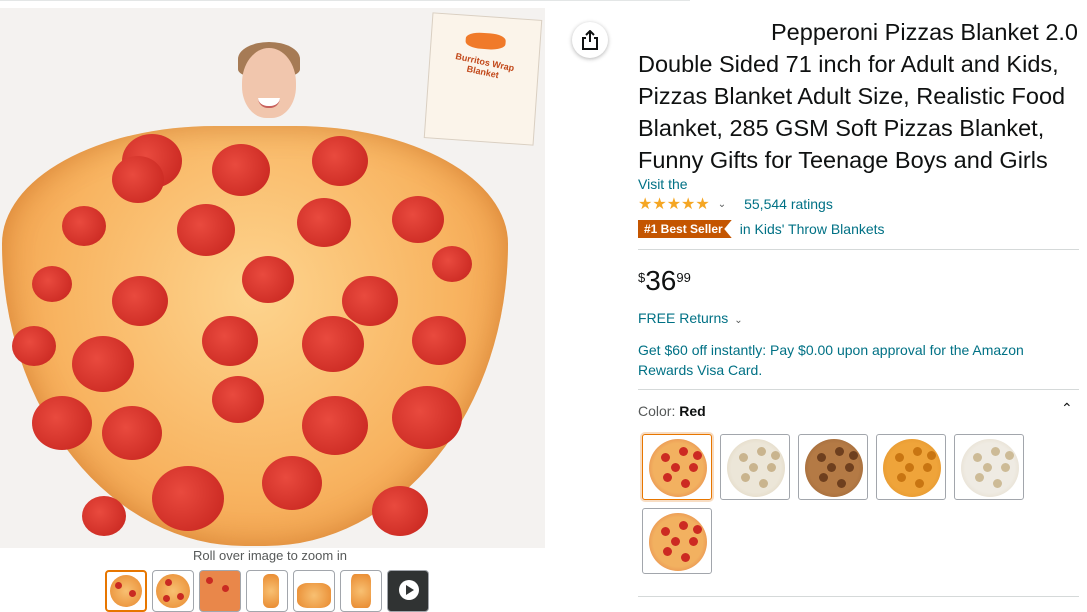 The height and width of the screenshot is (612, 1087). I want to click on free-returns-link: FREE Returns ⌄, so click(690, 318).